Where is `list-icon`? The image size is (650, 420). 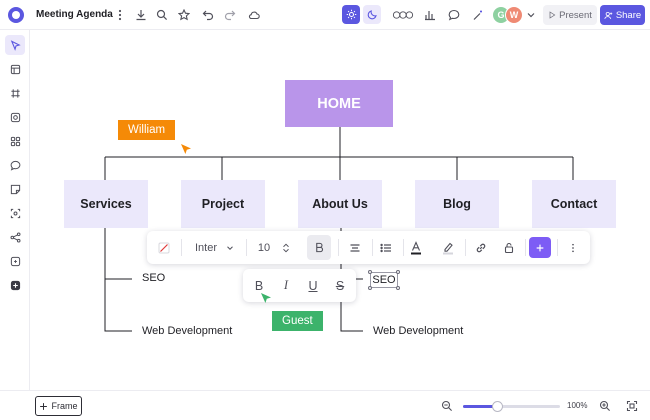 list-icon is located at coordinates (386, 247).